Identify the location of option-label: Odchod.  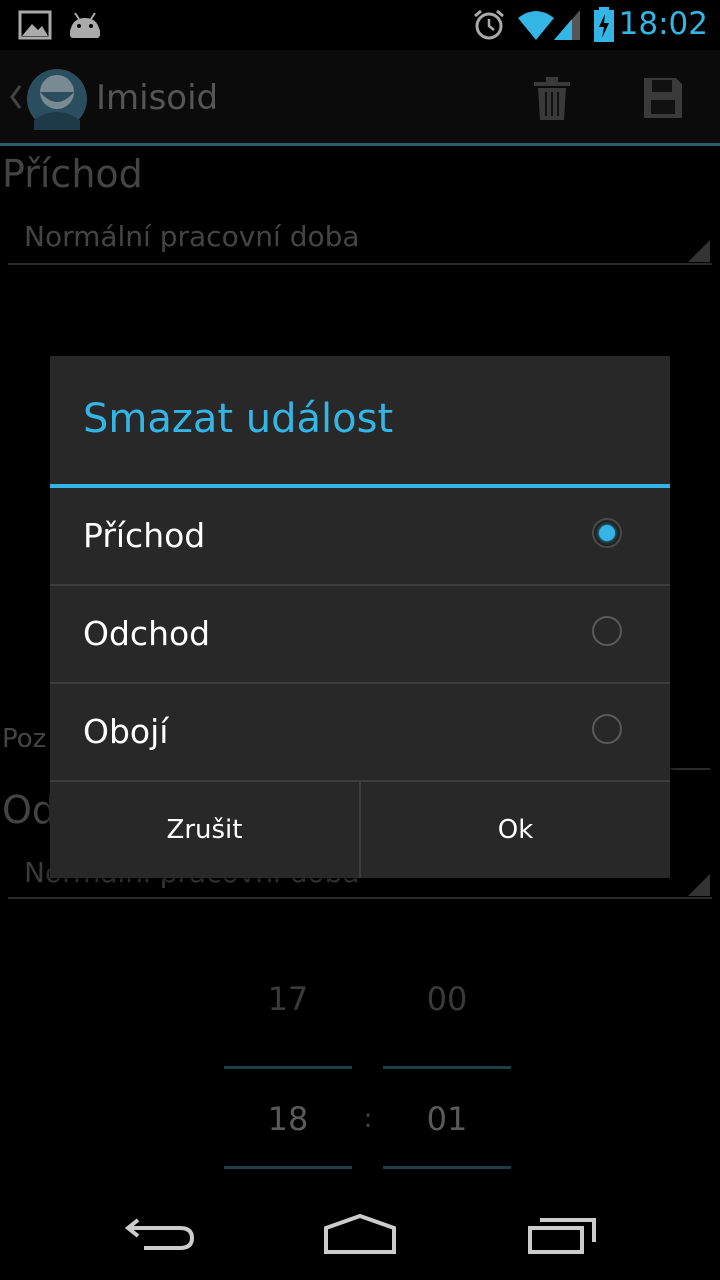
(147, 633).